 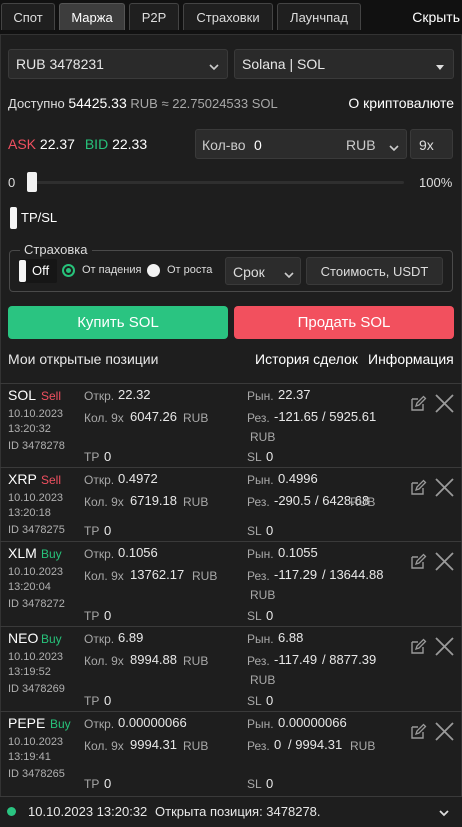 I want to click on about-crypto-link: О криптовалюте, so click(x=401, y=103).